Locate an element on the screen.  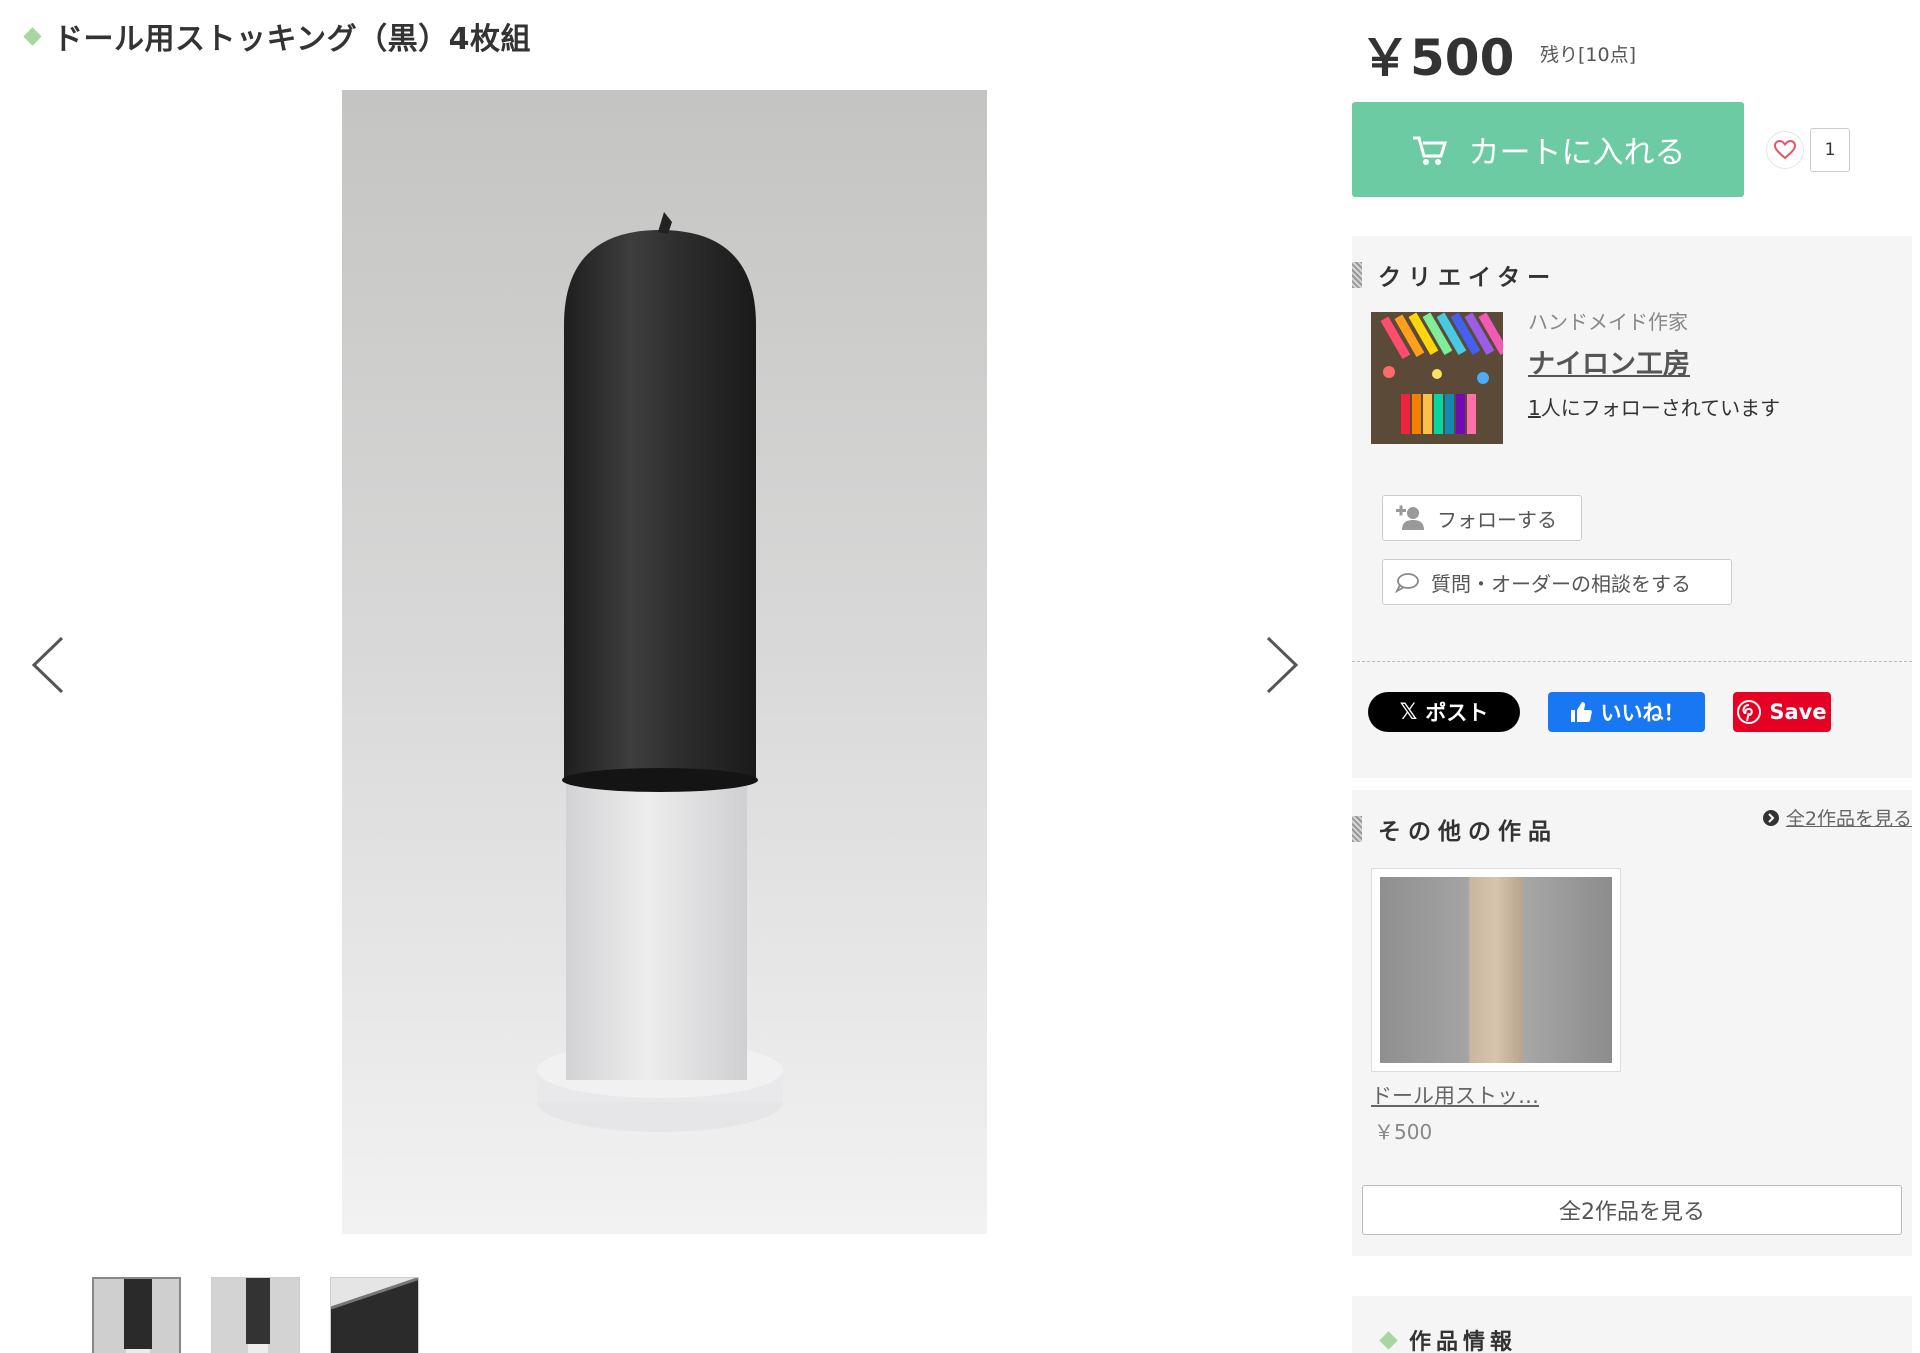
creator-avatar is located at coordinates (1437, 378).